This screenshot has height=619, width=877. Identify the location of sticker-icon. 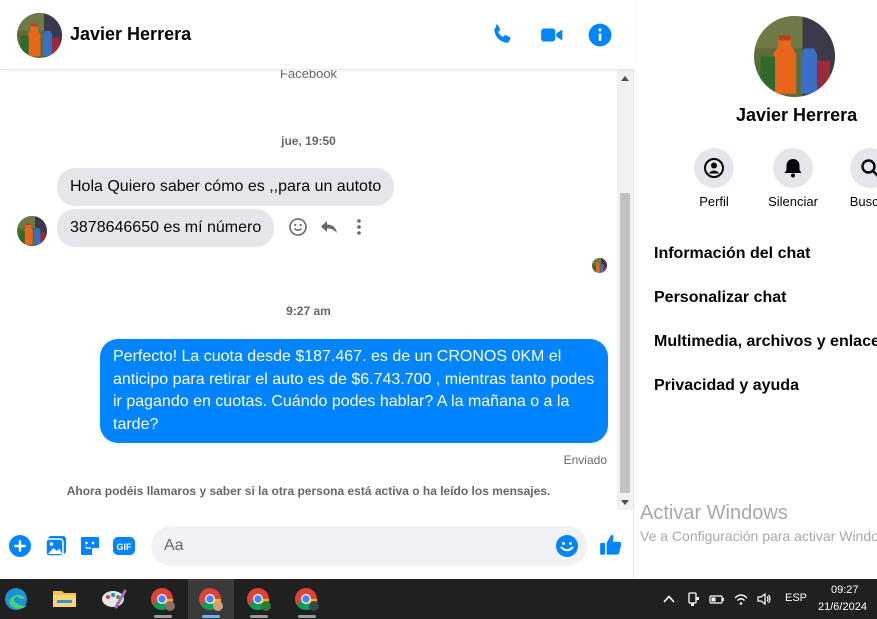
(90, 546).